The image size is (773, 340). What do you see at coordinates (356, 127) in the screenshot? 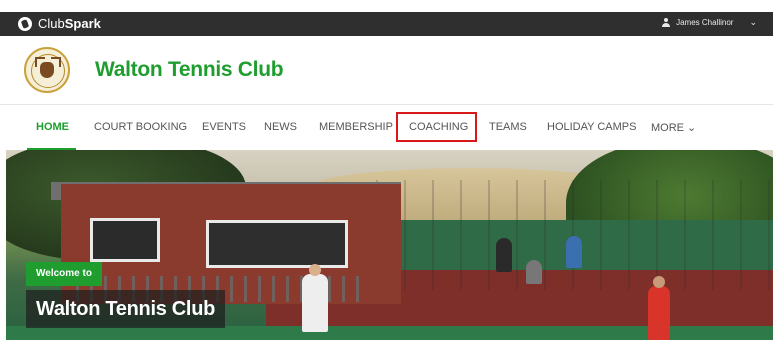
I see `nav-item-membership: MEMBERSHIP` at bounding box center [356, 127].